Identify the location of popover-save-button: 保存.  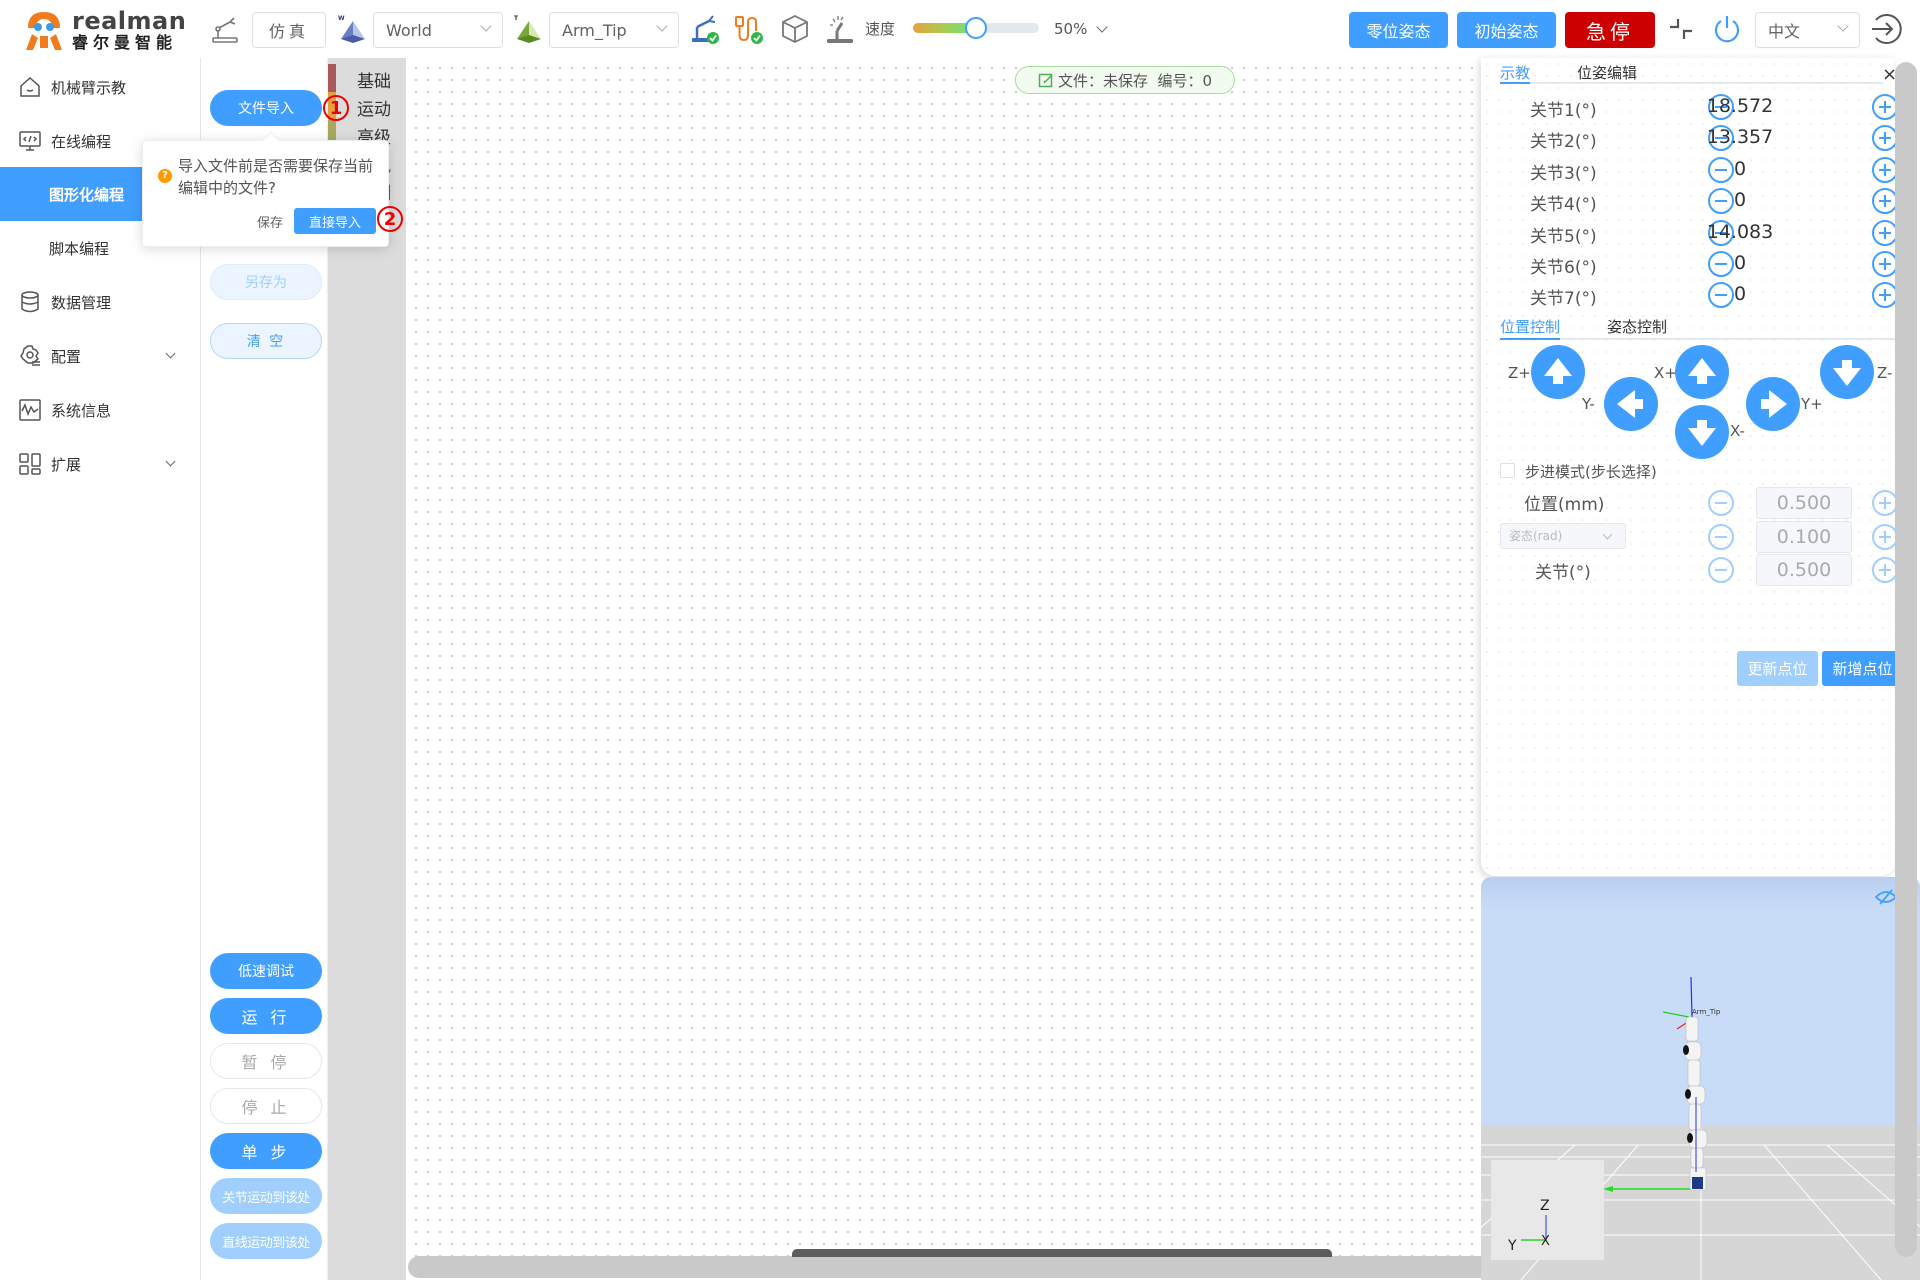
(270, 221).